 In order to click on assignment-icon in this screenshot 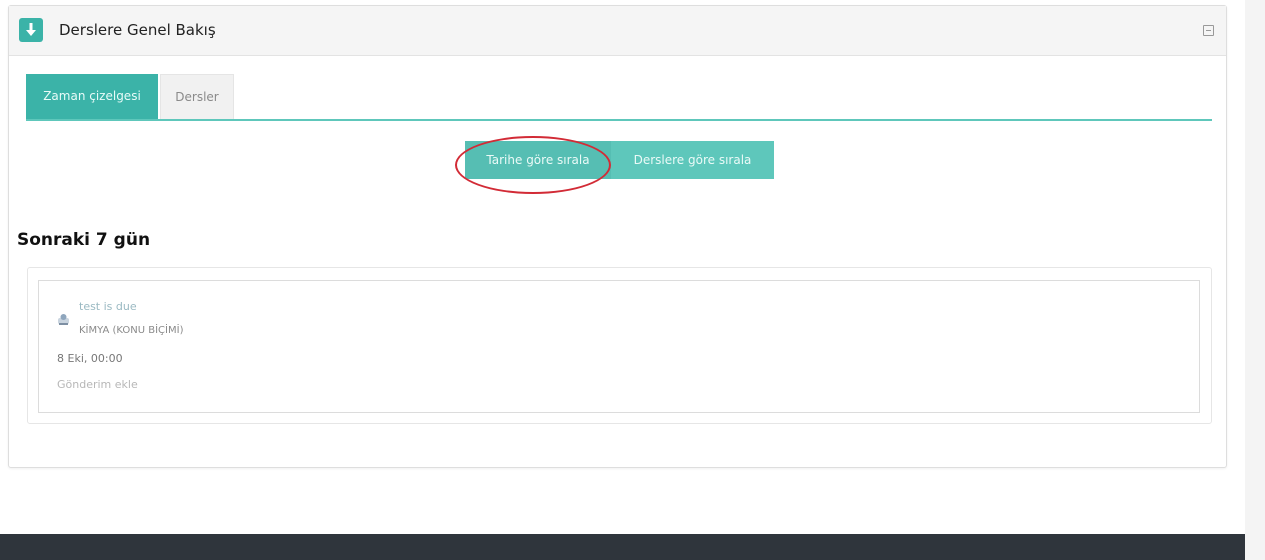, I will do `click(63, 318)`.